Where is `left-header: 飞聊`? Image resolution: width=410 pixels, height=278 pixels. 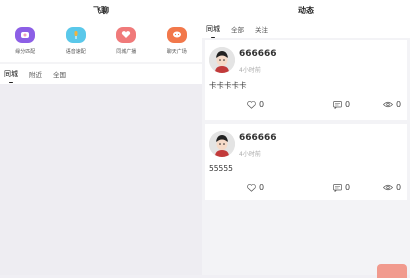 left-header: 飞聊 is located at coordinates (101, 10).